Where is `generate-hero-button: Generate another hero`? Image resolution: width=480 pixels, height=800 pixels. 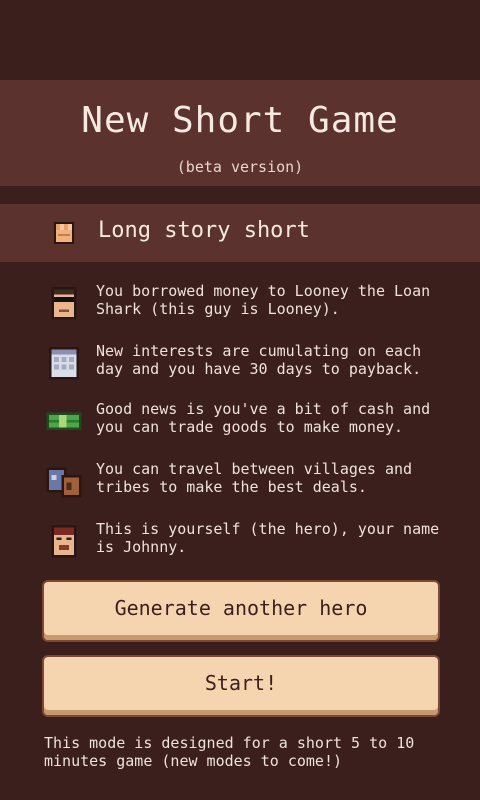 generate-hero-button: Generate another hero is located at coordinates (241, 611).